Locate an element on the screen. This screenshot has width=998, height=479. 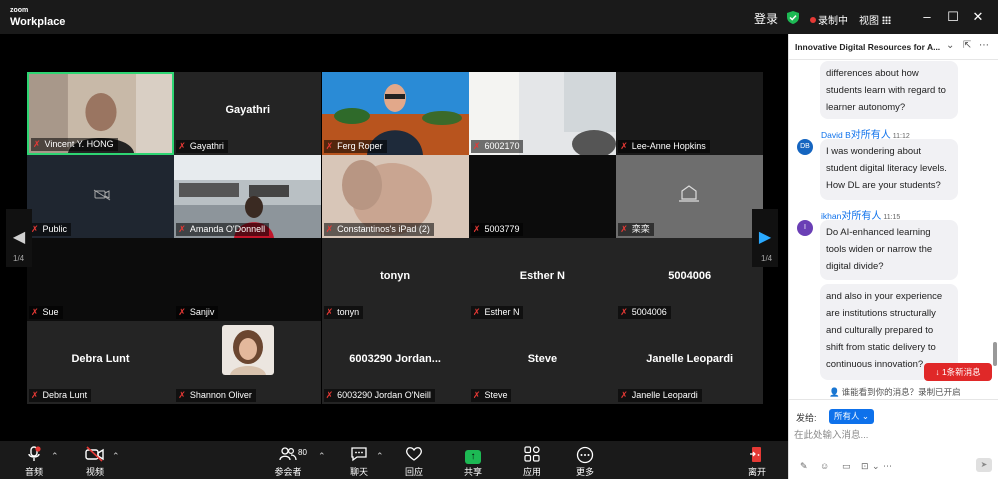
maximize-button: ☐ is located at coordinates (953, 17).